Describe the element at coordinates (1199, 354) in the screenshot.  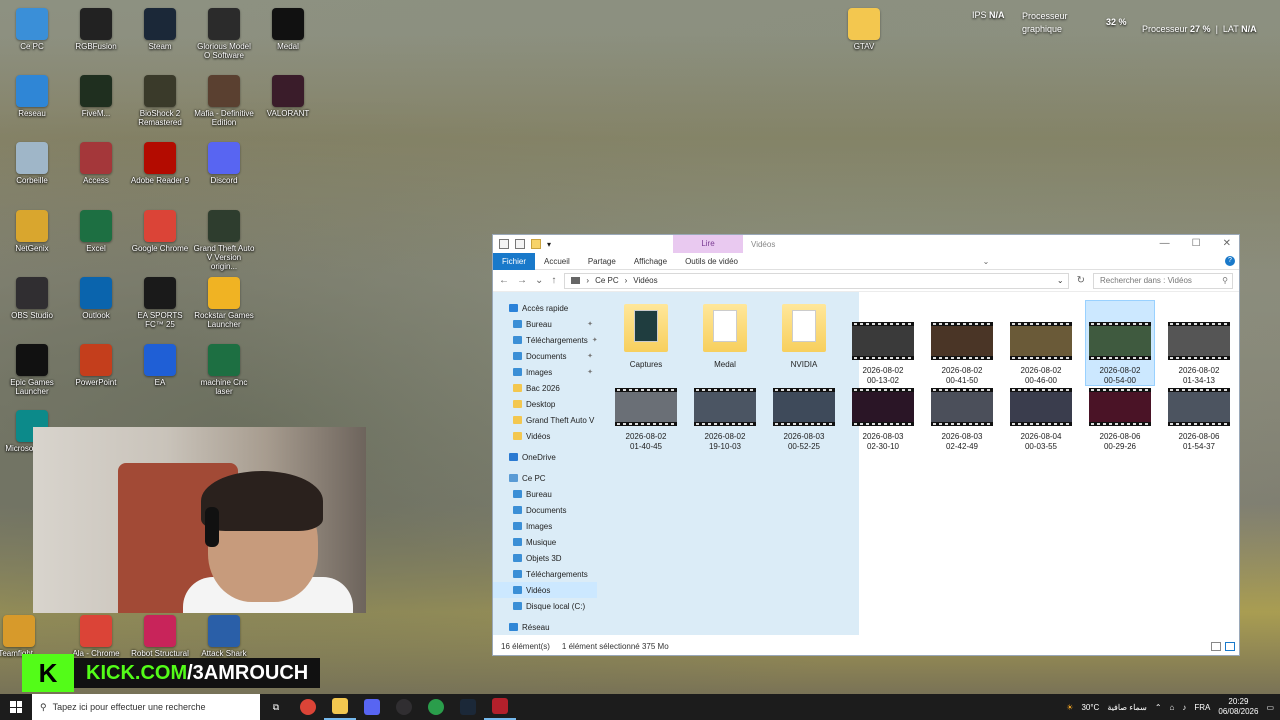
I see `video-tile: 2026-08-02 01-34-13` at that location.